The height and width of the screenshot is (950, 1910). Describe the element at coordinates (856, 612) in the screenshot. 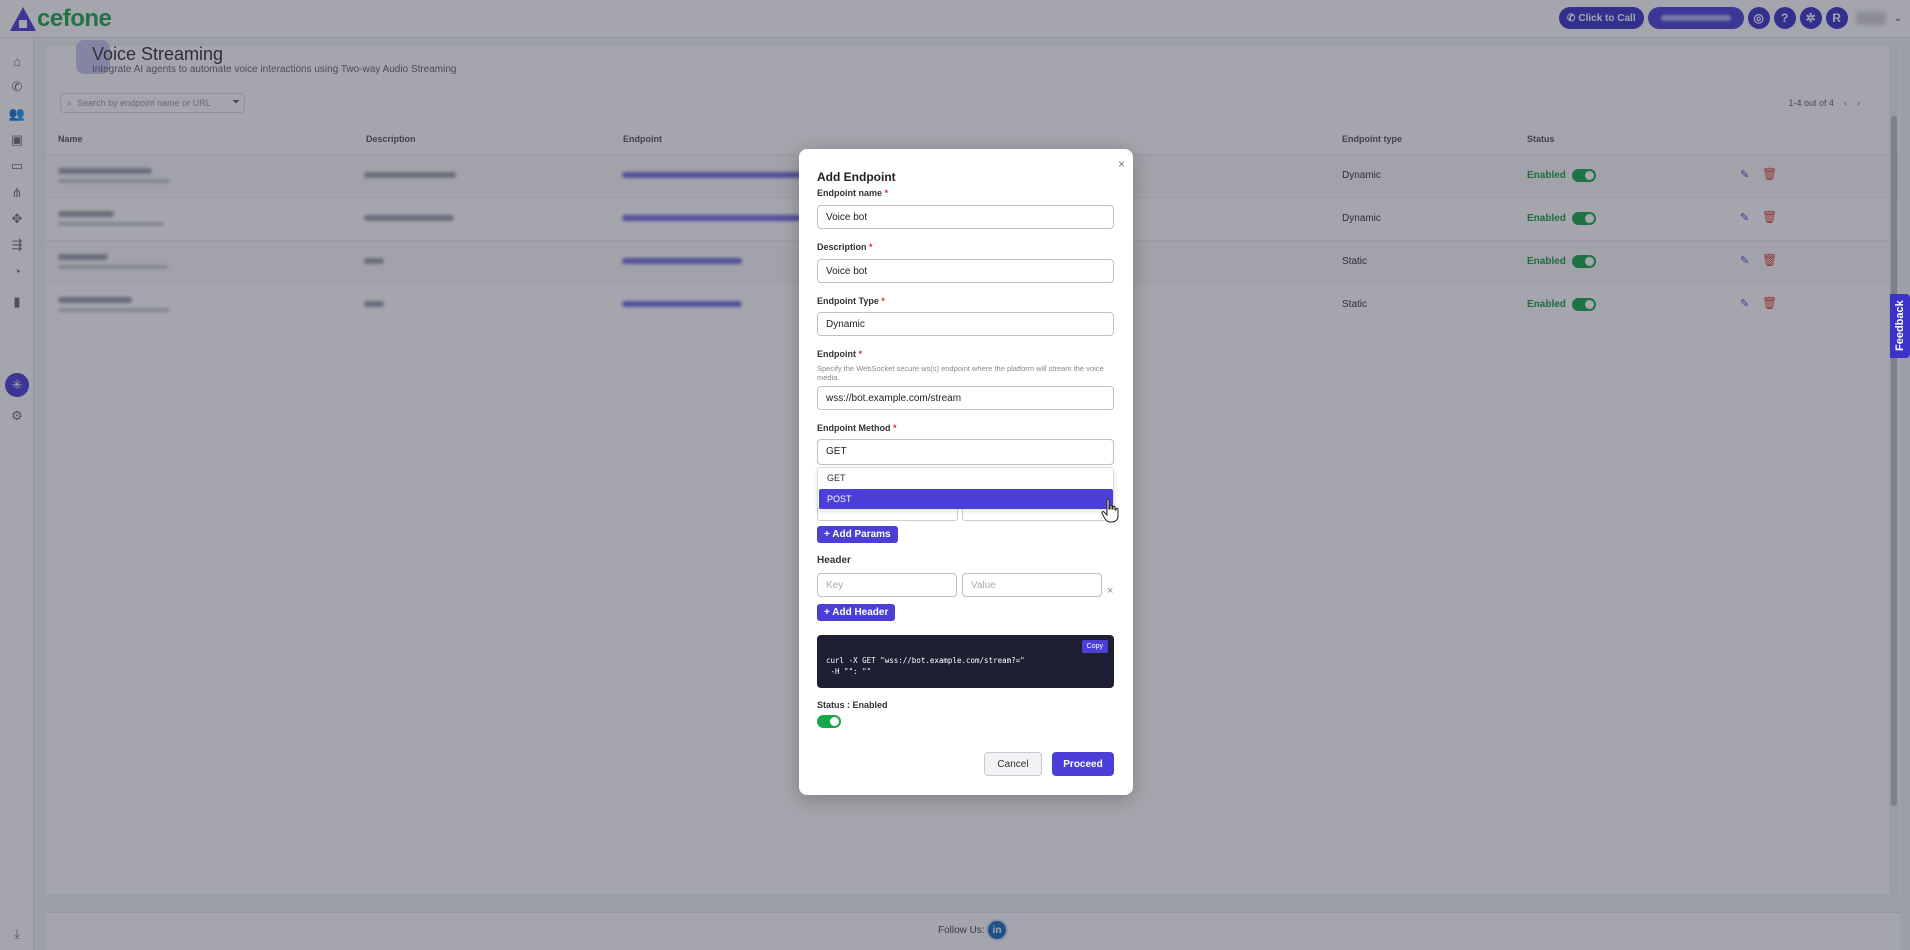

I see `add-header-button: + Add Header` at that location.